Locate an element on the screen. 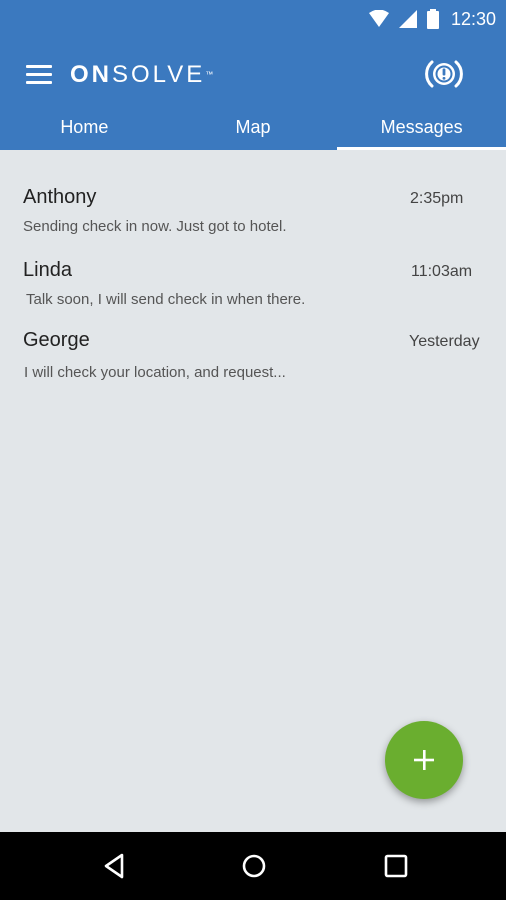 This screenshot has width=506, height=900. battery-icon is located at coordinates (432, 19).